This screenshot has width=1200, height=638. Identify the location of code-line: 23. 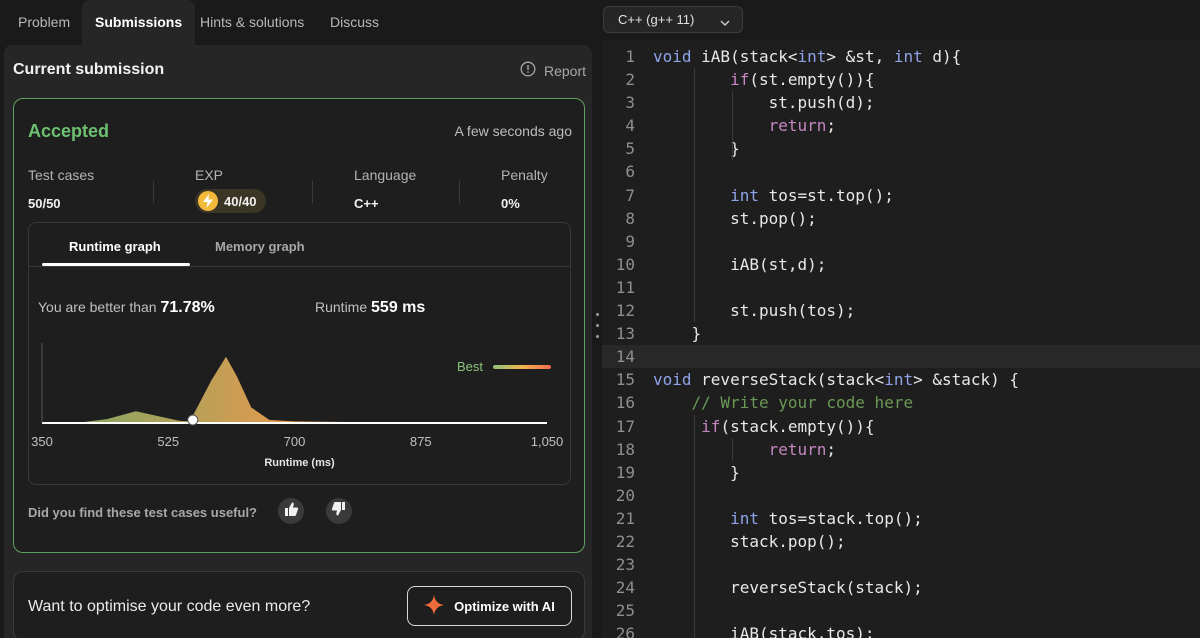
(901, 564).